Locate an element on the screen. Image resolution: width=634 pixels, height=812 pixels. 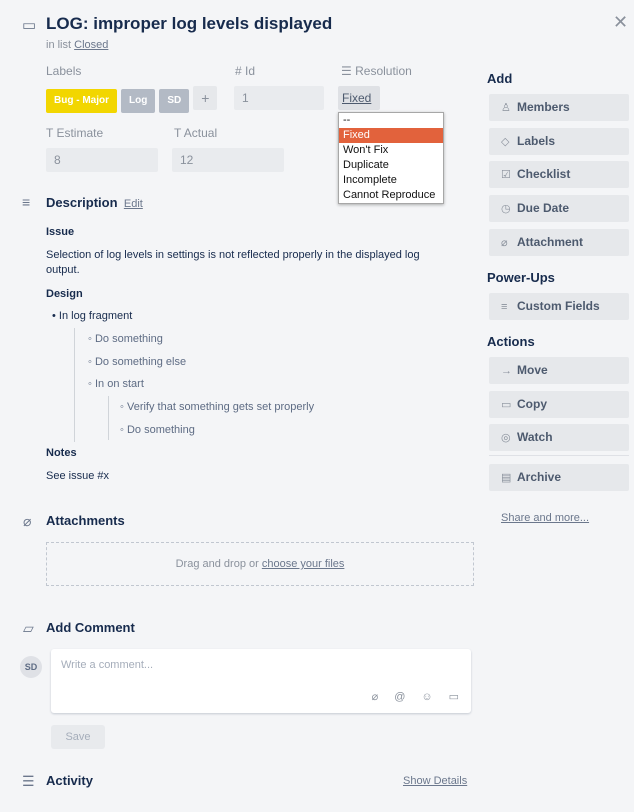
sidebar-move-button: → Move is located at coordinates (559, 370).